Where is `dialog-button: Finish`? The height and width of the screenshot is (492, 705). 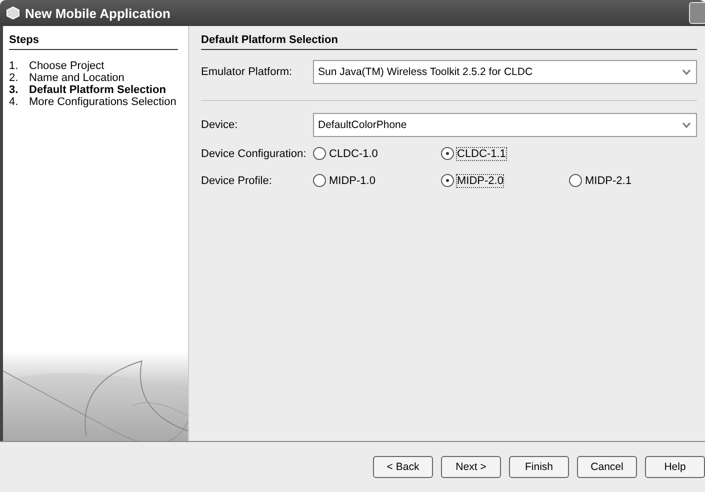
dialog-button: Finish is located at coordinates (539, 467).